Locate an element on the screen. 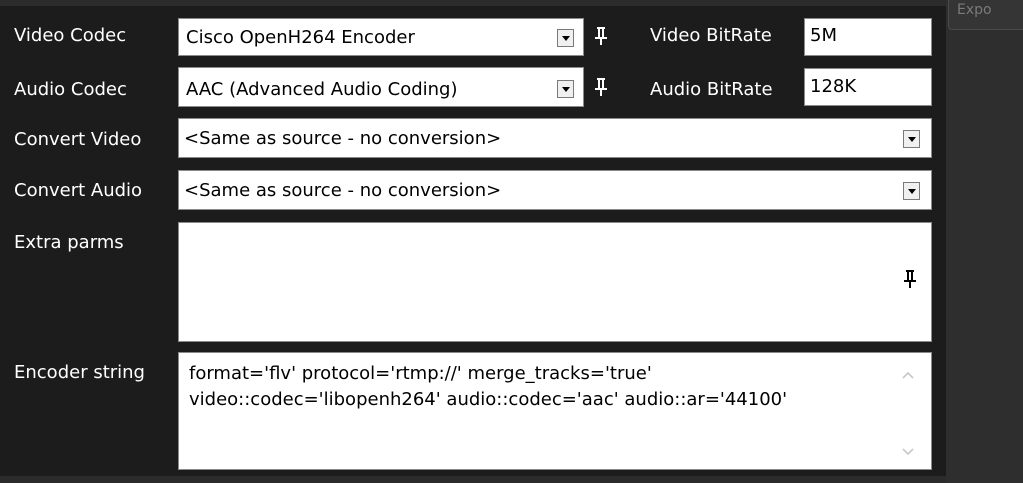  convert-video-value: <Same as source - no conversion> is located at coordinates (343, 138).